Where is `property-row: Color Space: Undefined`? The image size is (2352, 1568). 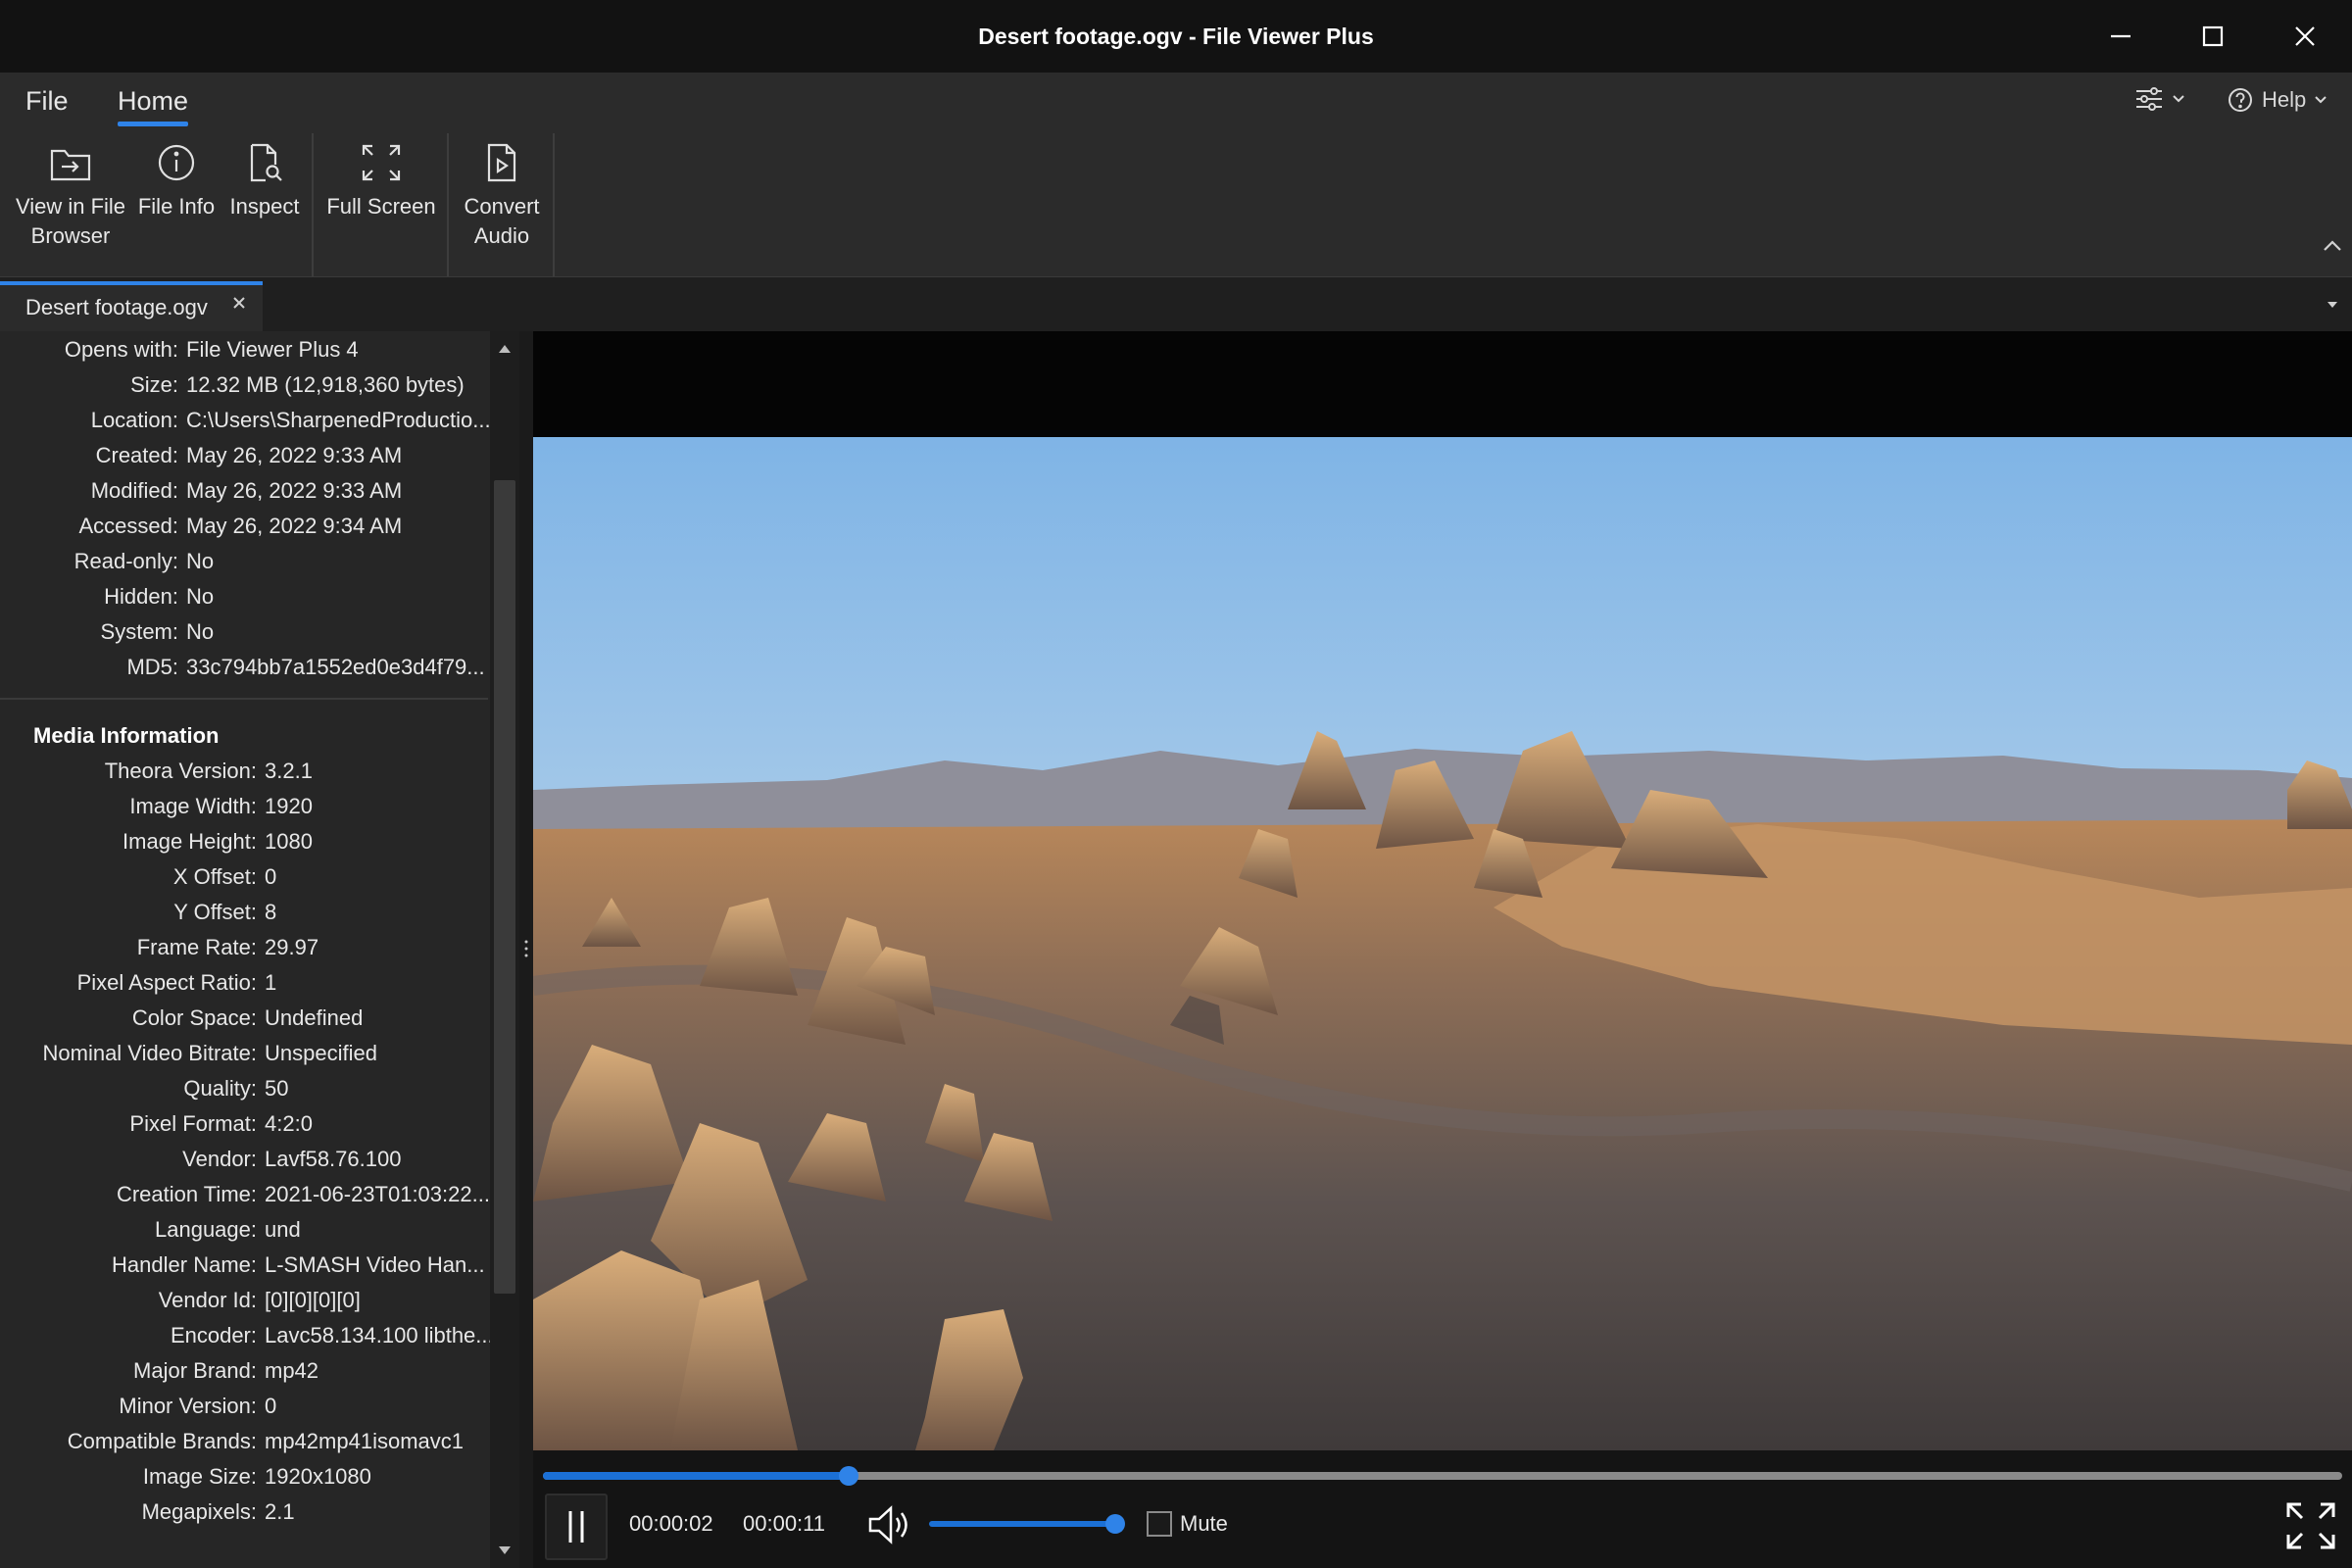 property-row: Color Space: Undefined is located at coordinates (244, 1018).